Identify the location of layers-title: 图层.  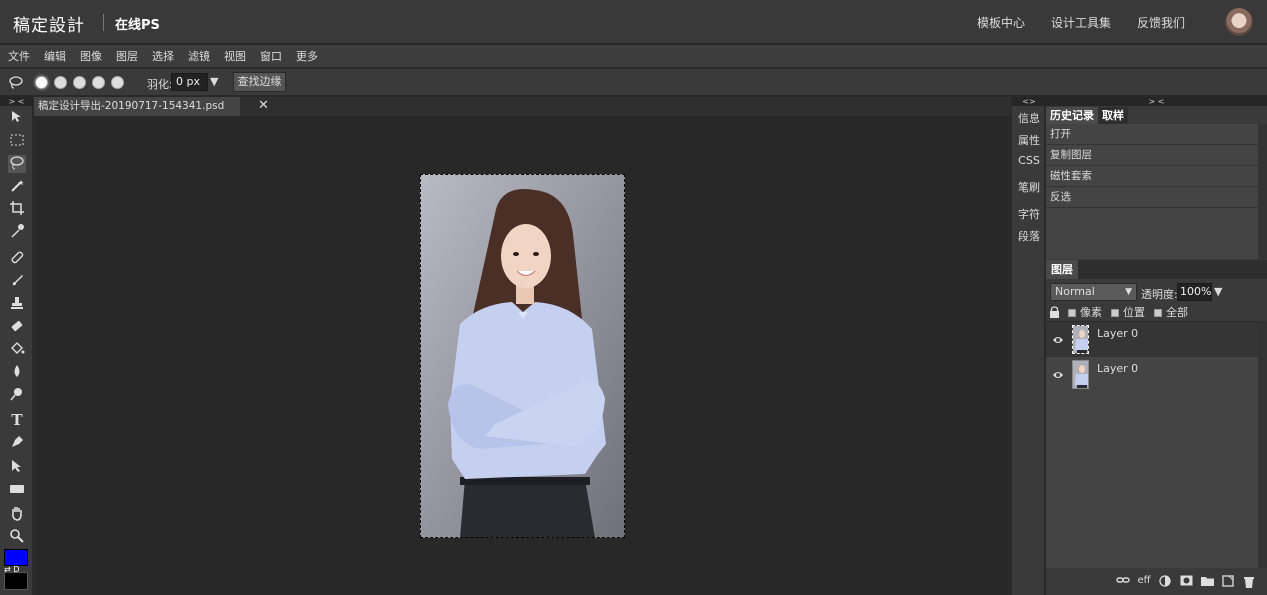
(1062, 269).